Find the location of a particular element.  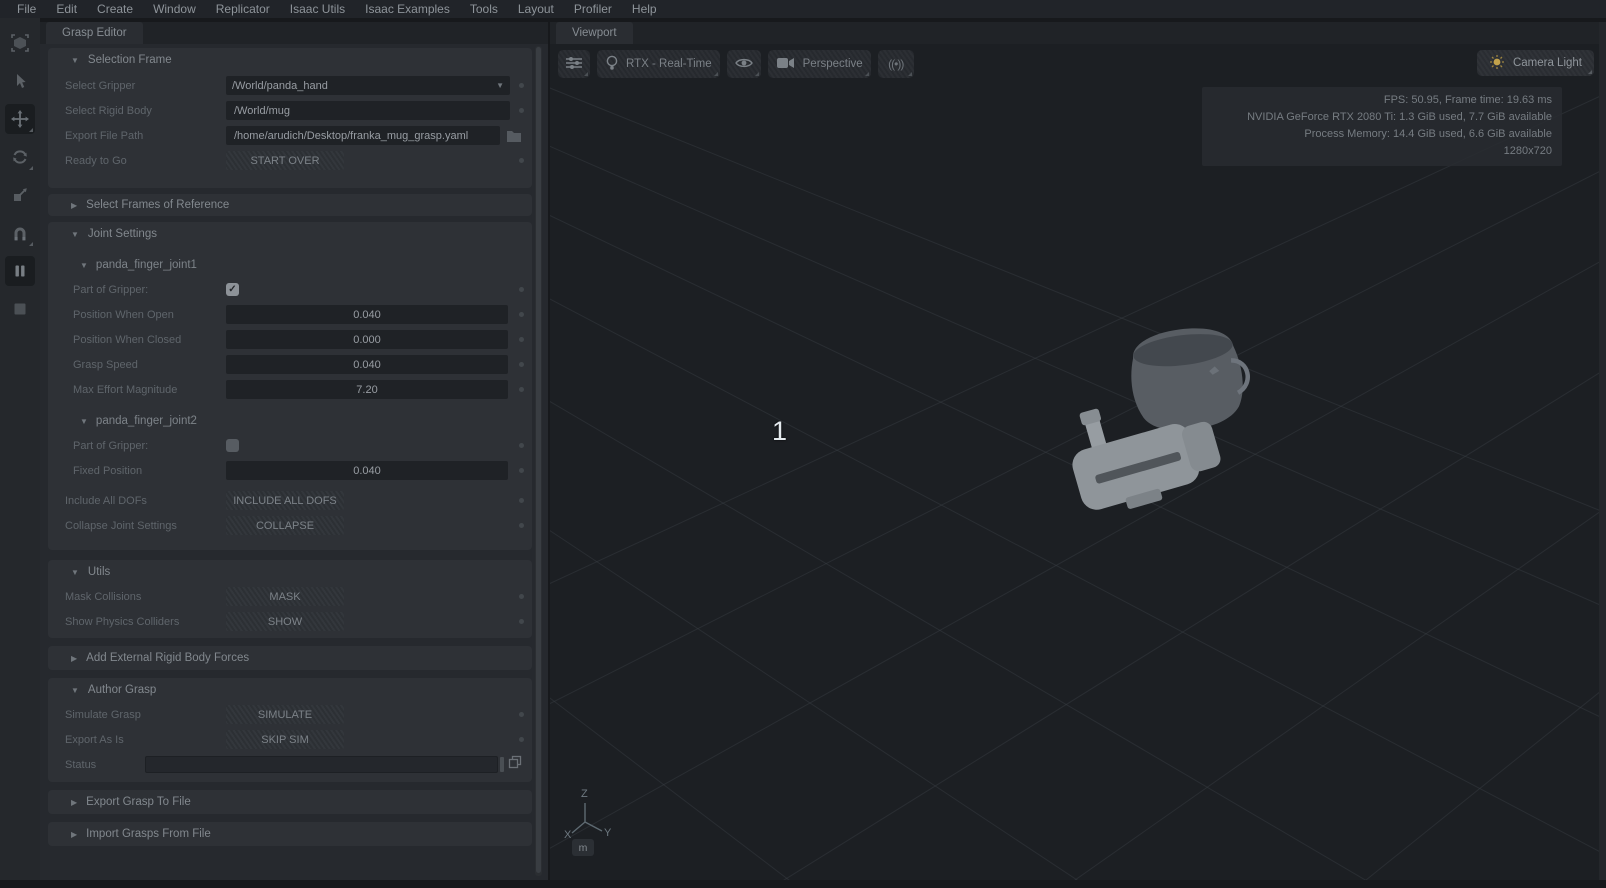

menu-layout: Layout is located at coordinates (536, 9).